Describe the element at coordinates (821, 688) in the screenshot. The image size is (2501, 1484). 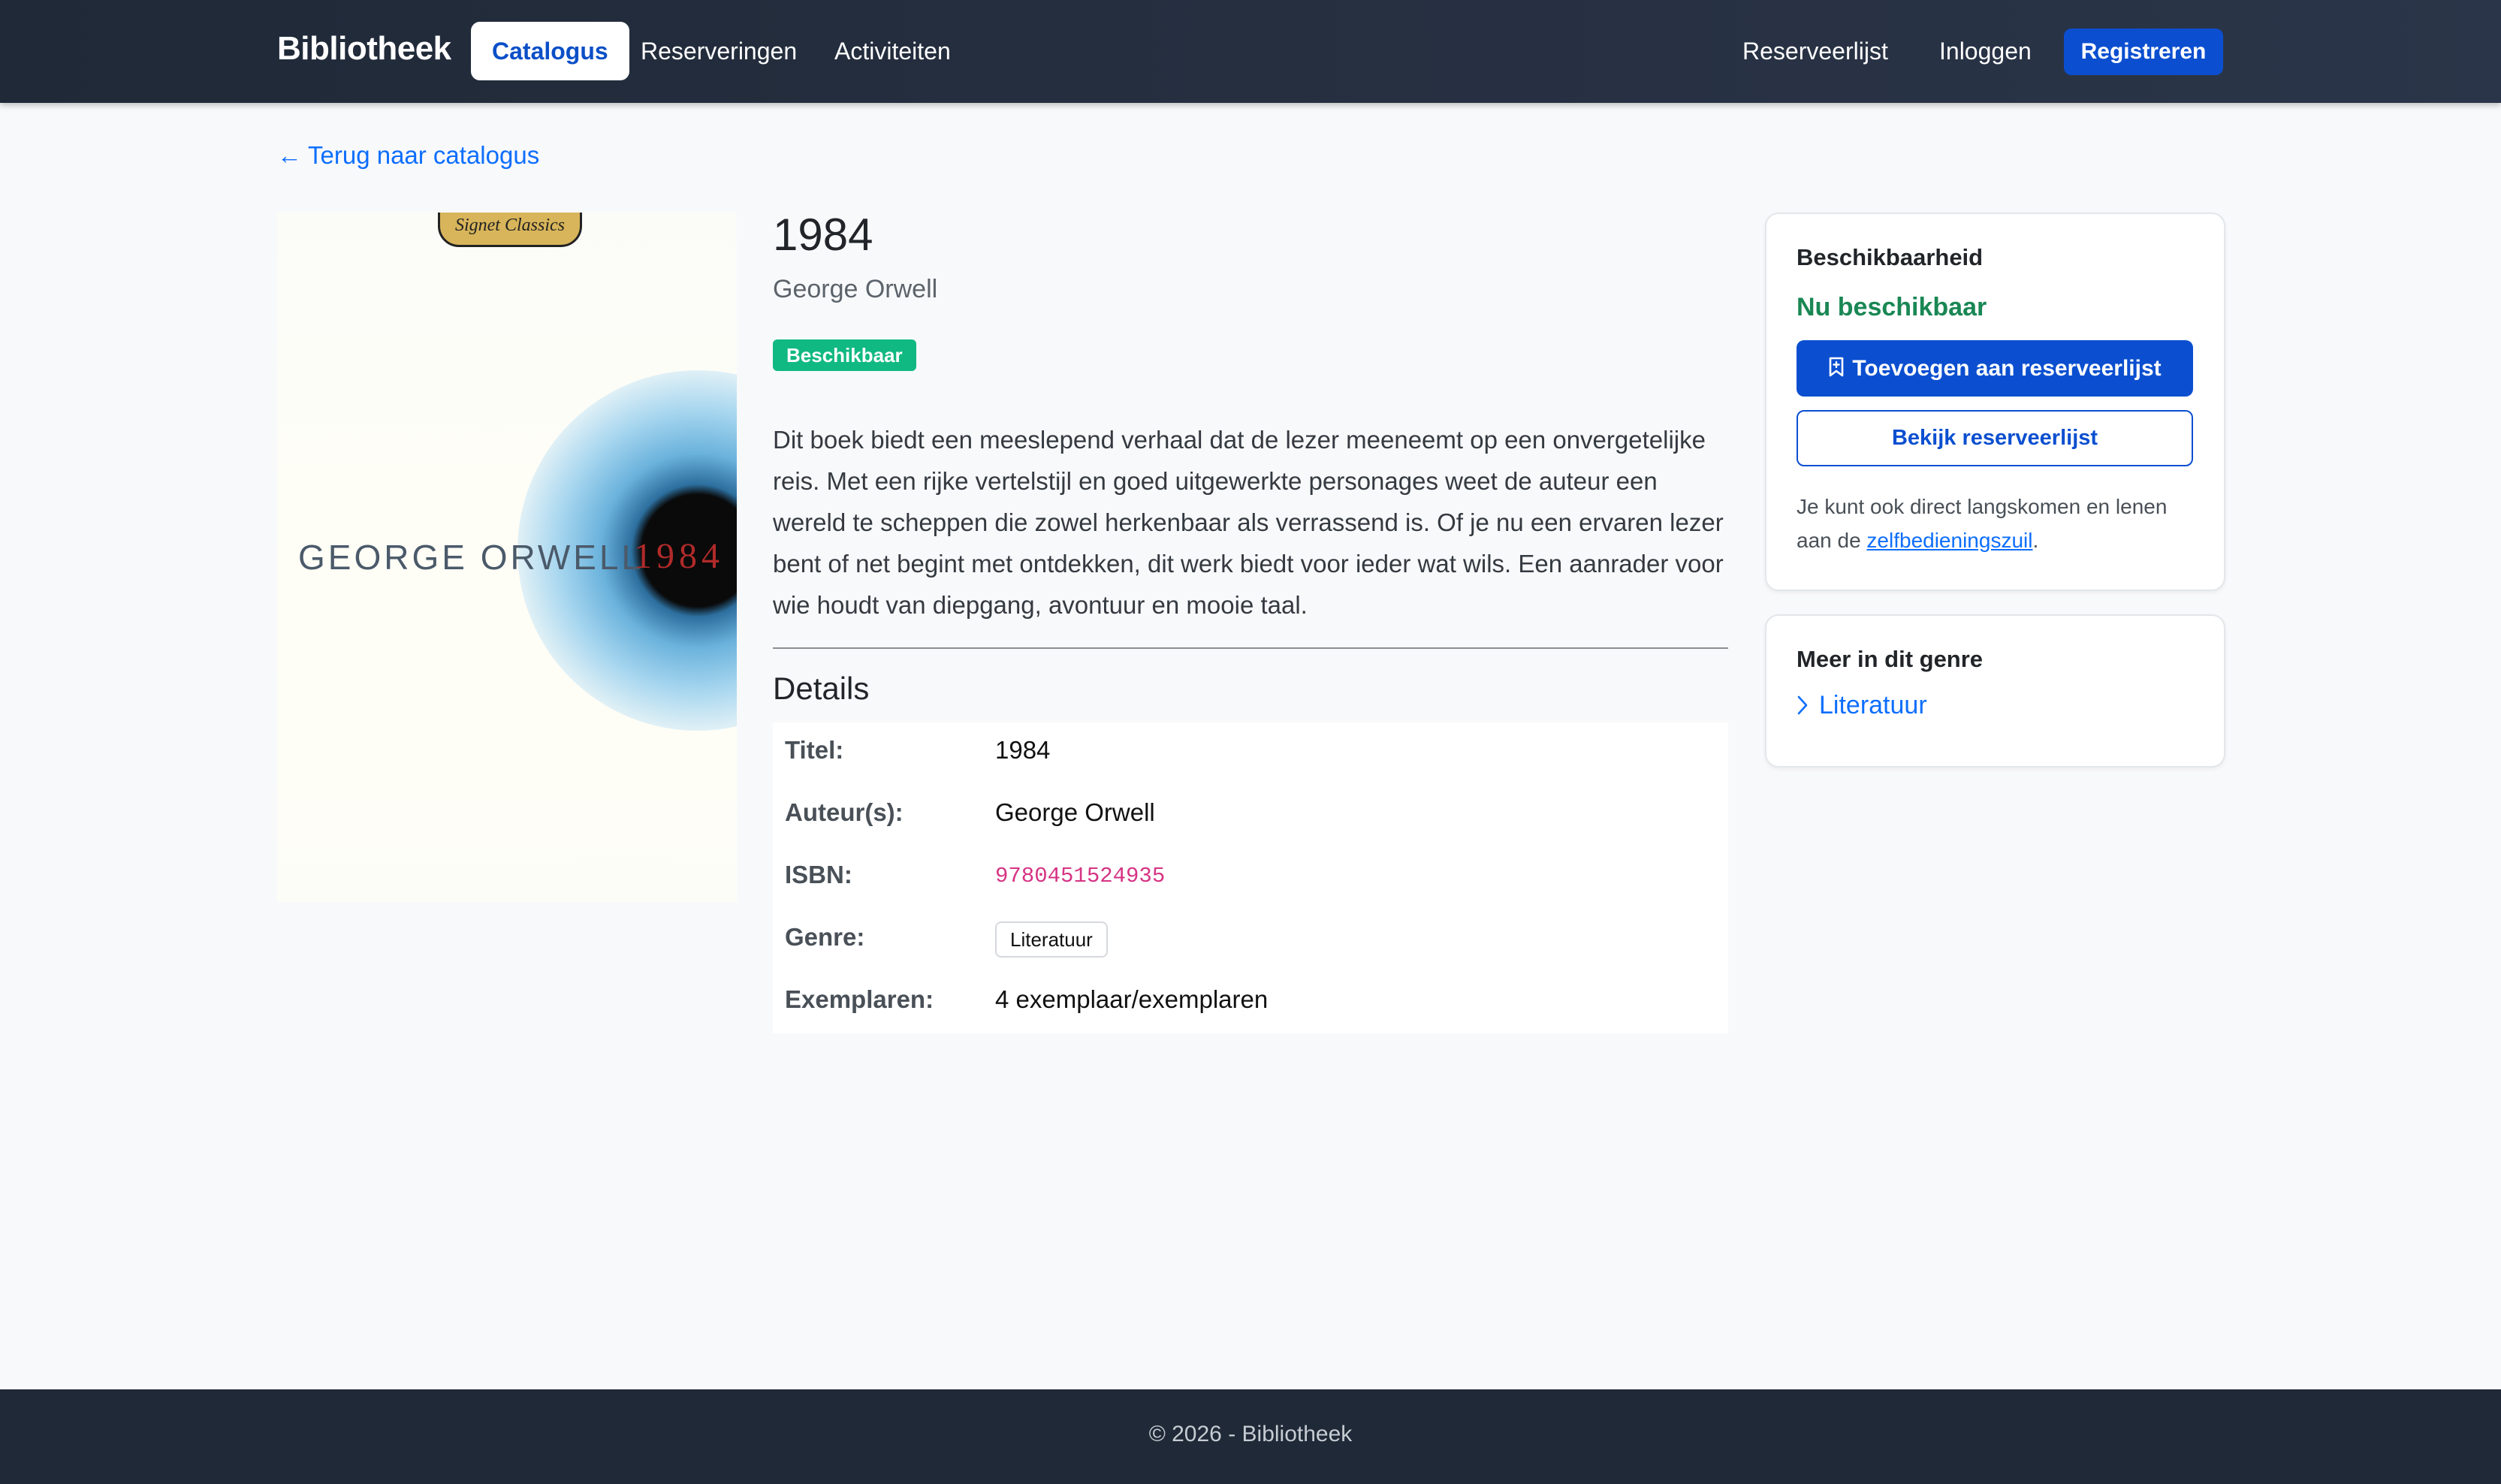
I see `details-heading: Details` at that location.